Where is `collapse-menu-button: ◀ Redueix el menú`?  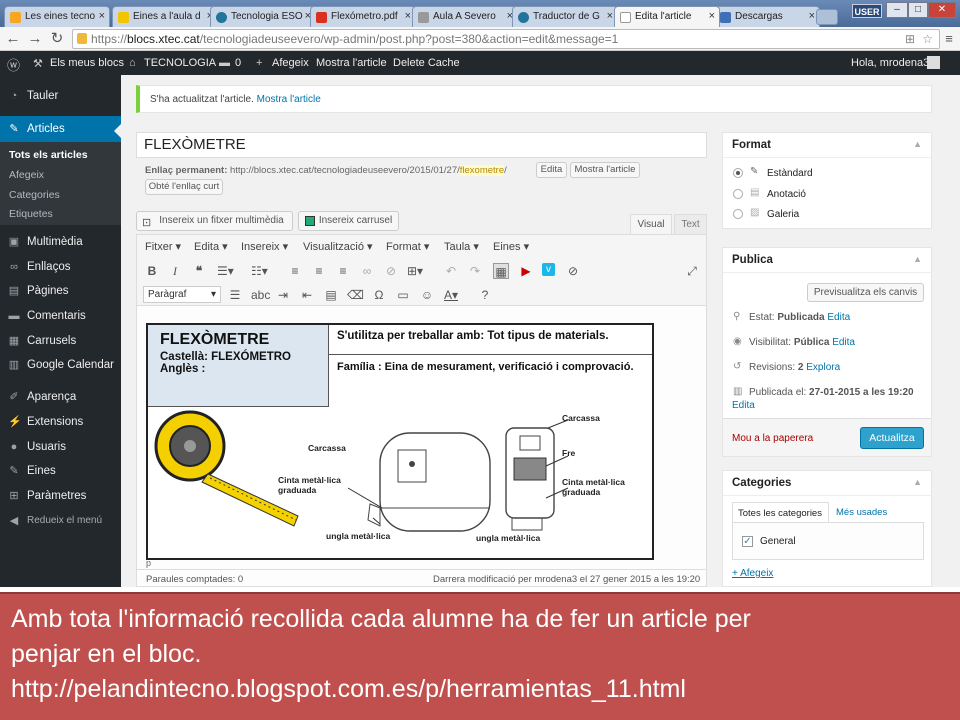 collapse-menu-button: ◀ Redueix el menú is located at coordinates (60, 521).